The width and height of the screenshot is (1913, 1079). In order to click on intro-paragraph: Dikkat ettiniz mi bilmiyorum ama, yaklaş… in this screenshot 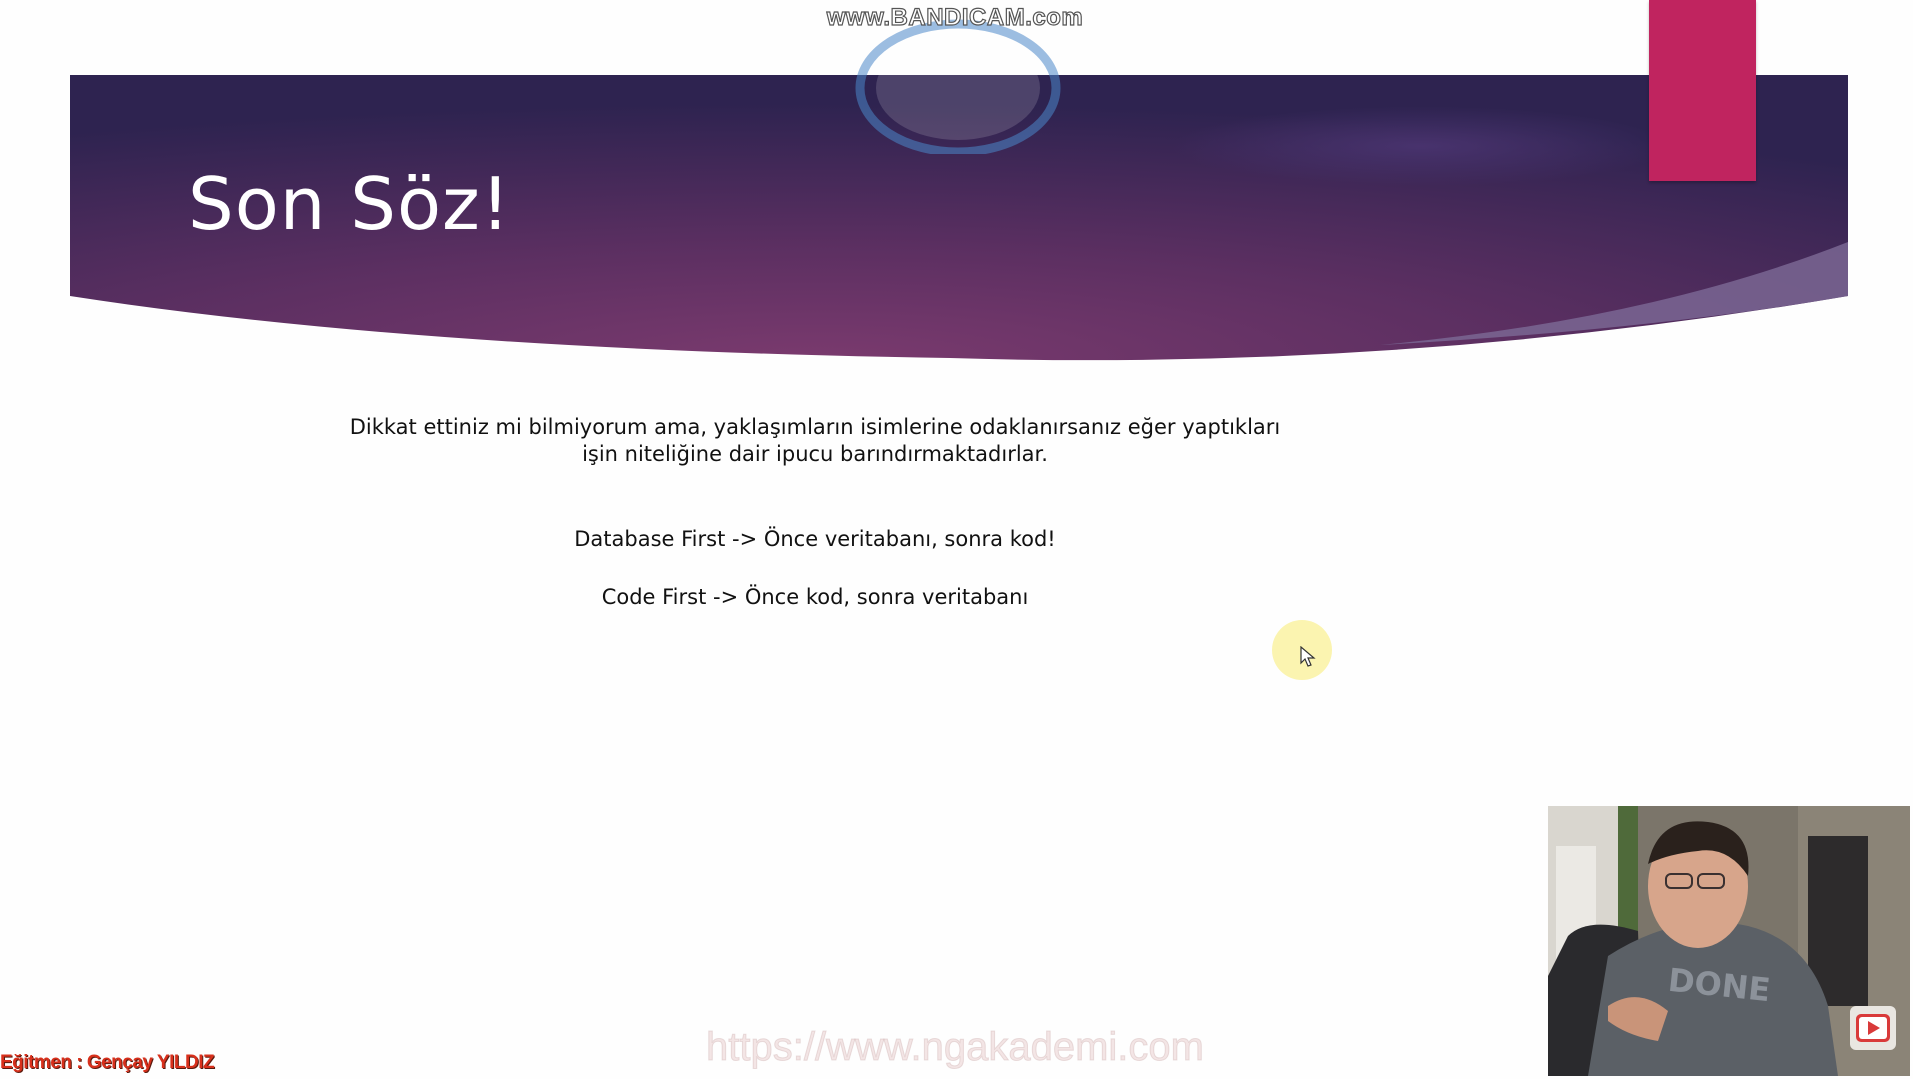, I will do `click(815, 441)`.